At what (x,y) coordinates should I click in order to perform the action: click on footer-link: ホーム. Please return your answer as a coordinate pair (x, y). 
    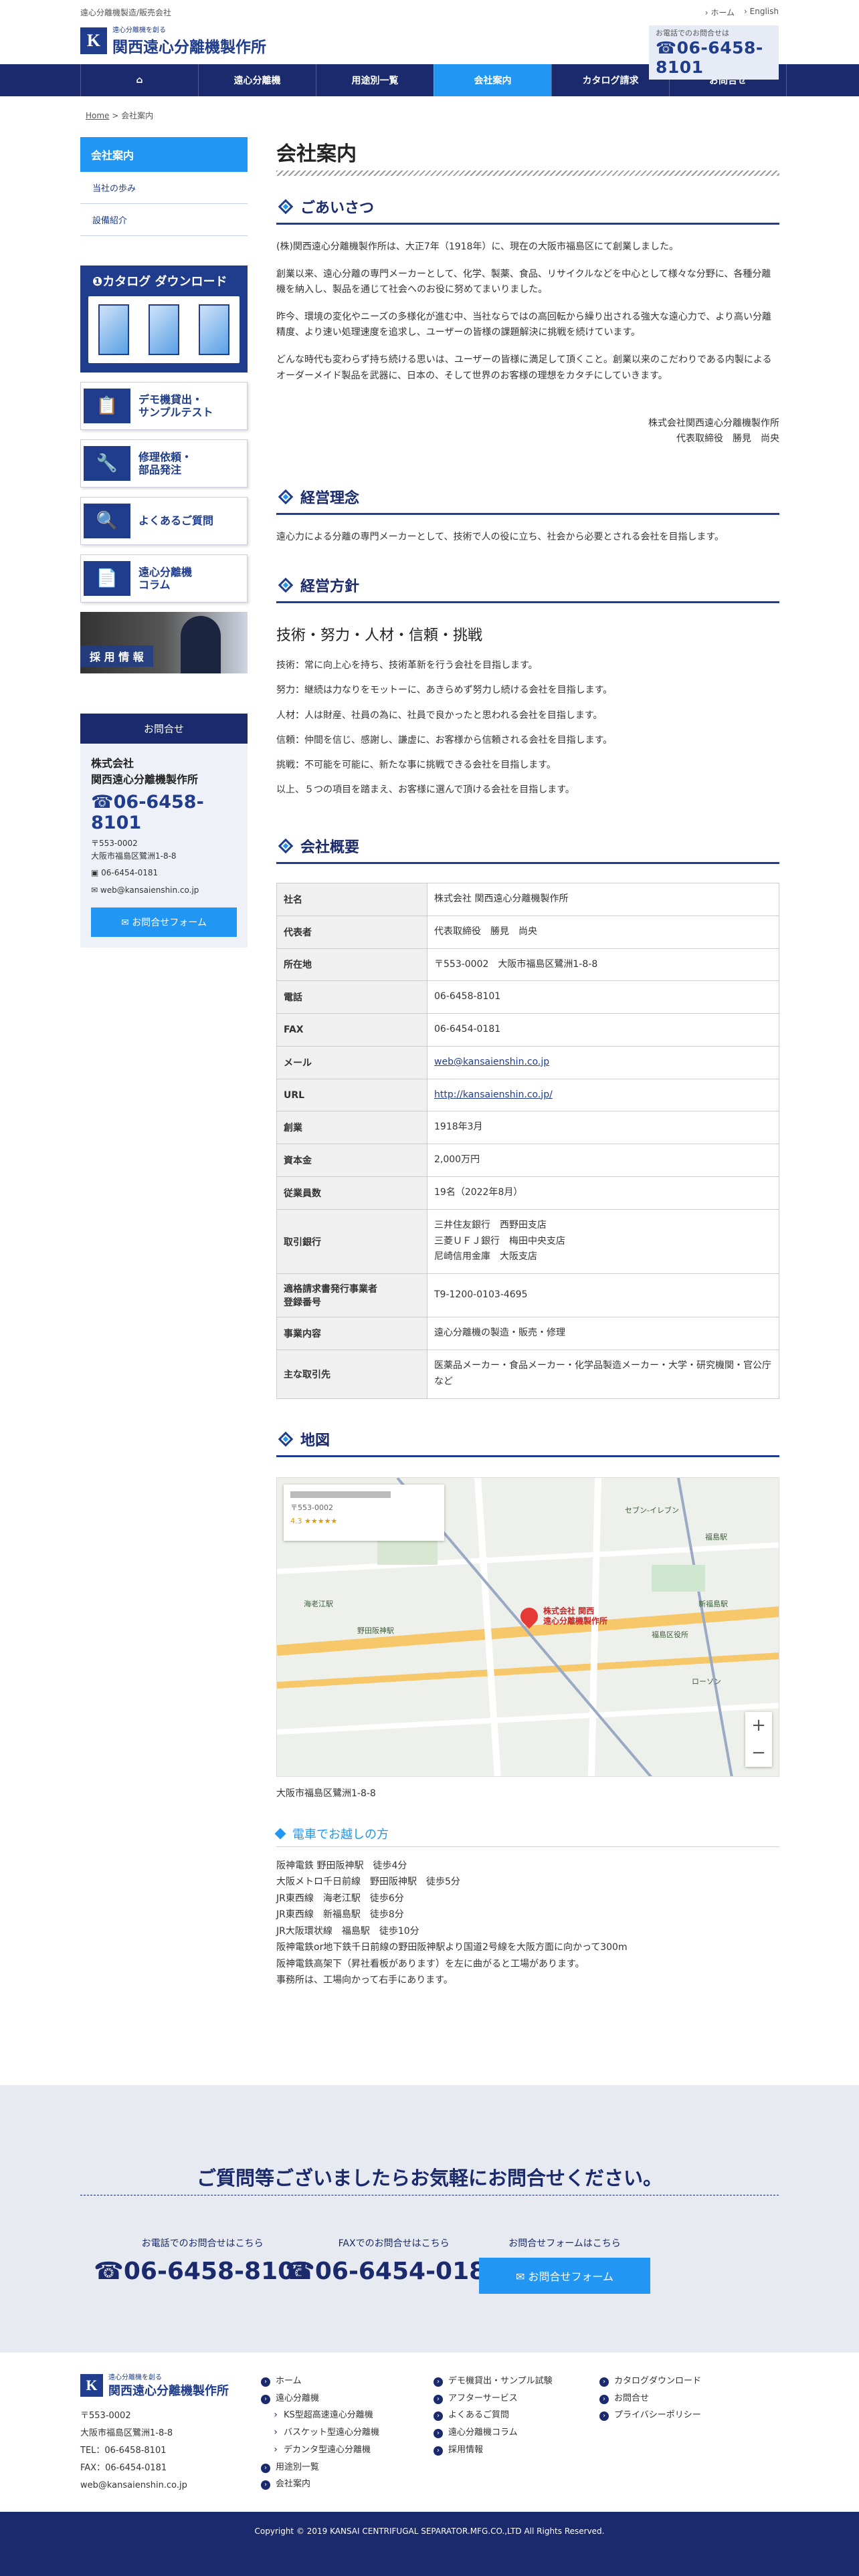
    Looking at the image, I should click on (320, 2381).